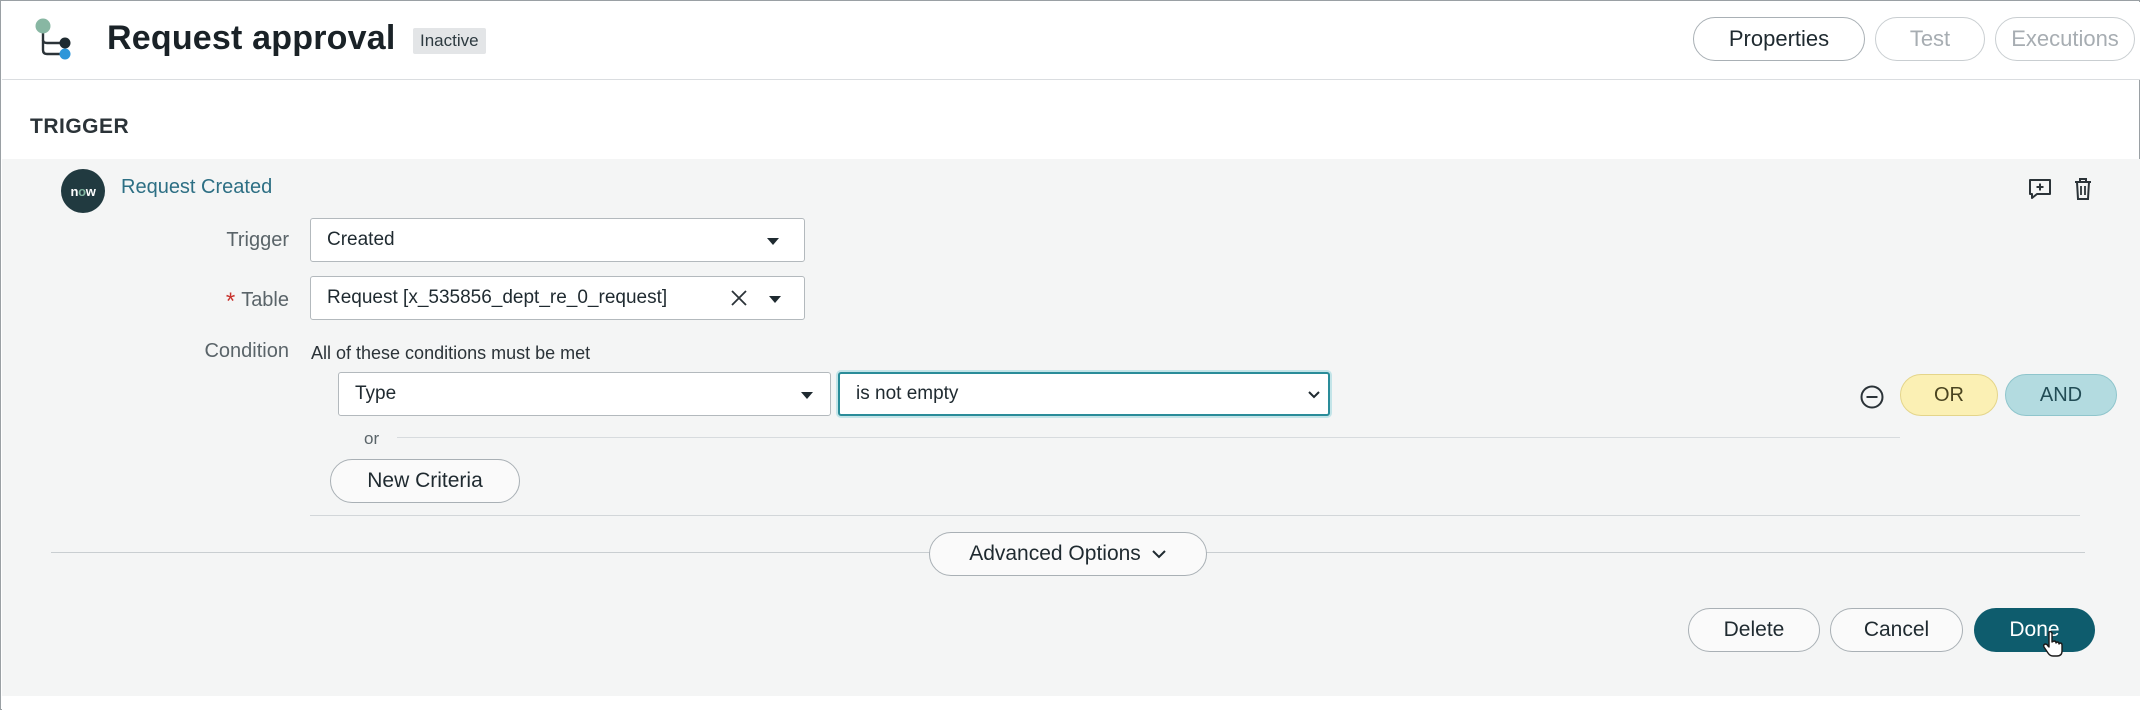 The width and height of the screenshot is (2140, 710). What do you see at coordinates (584, 394) in the screenshot?
I see `condition-field-select: Type` at bounding box center [584, 394].